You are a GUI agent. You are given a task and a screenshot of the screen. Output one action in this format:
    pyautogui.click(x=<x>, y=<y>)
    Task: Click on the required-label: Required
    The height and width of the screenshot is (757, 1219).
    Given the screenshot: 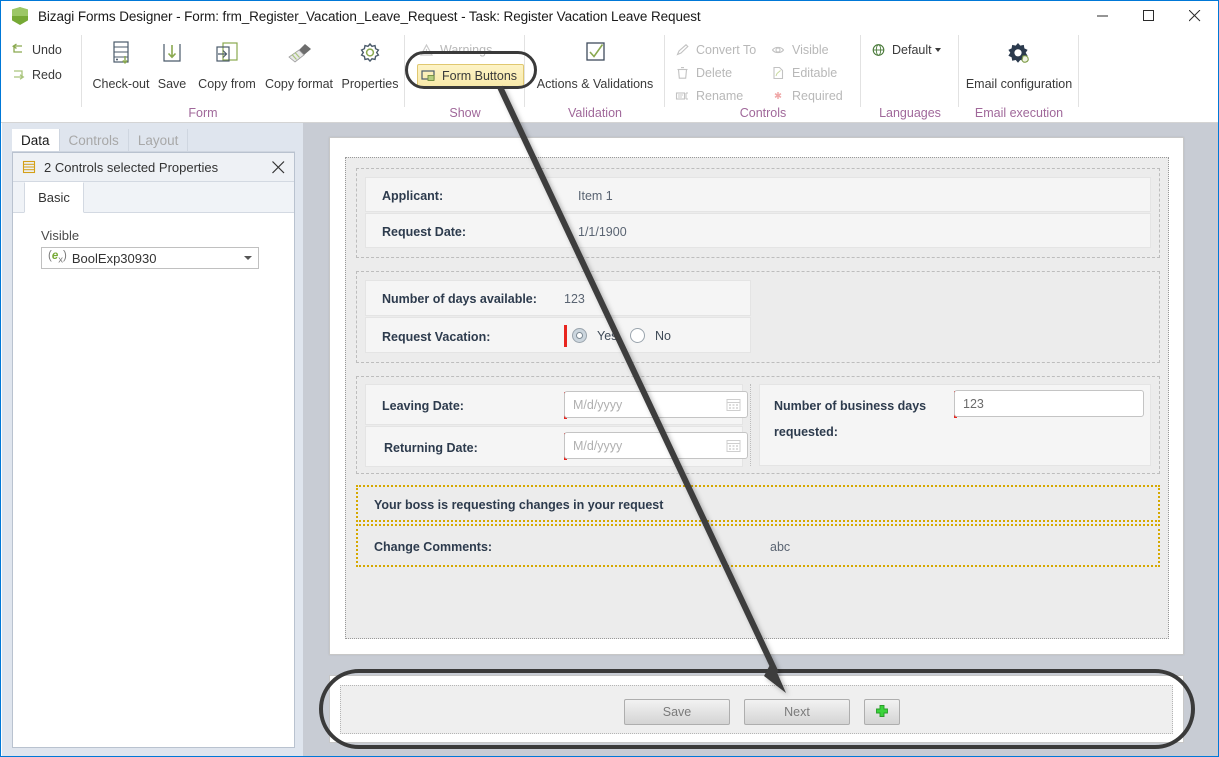 What is the action you would take?
    pyautogui.click(x=817, y=95)
    